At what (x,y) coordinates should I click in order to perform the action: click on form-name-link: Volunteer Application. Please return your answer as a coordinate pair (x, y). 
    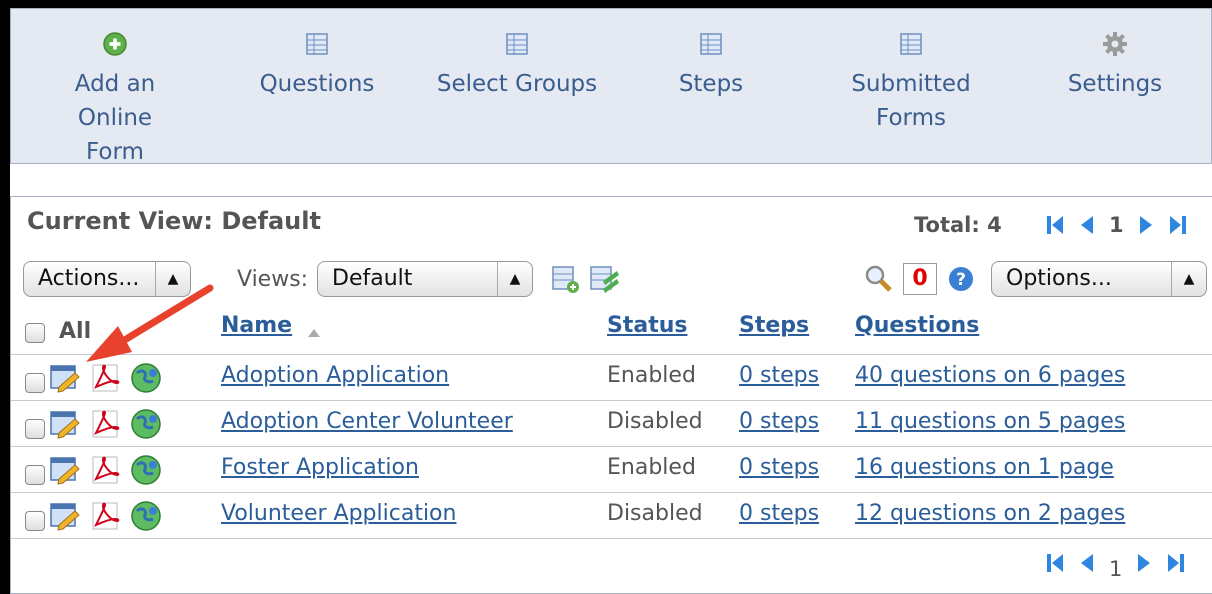
    Looking at the image, I should click on (338, 513).